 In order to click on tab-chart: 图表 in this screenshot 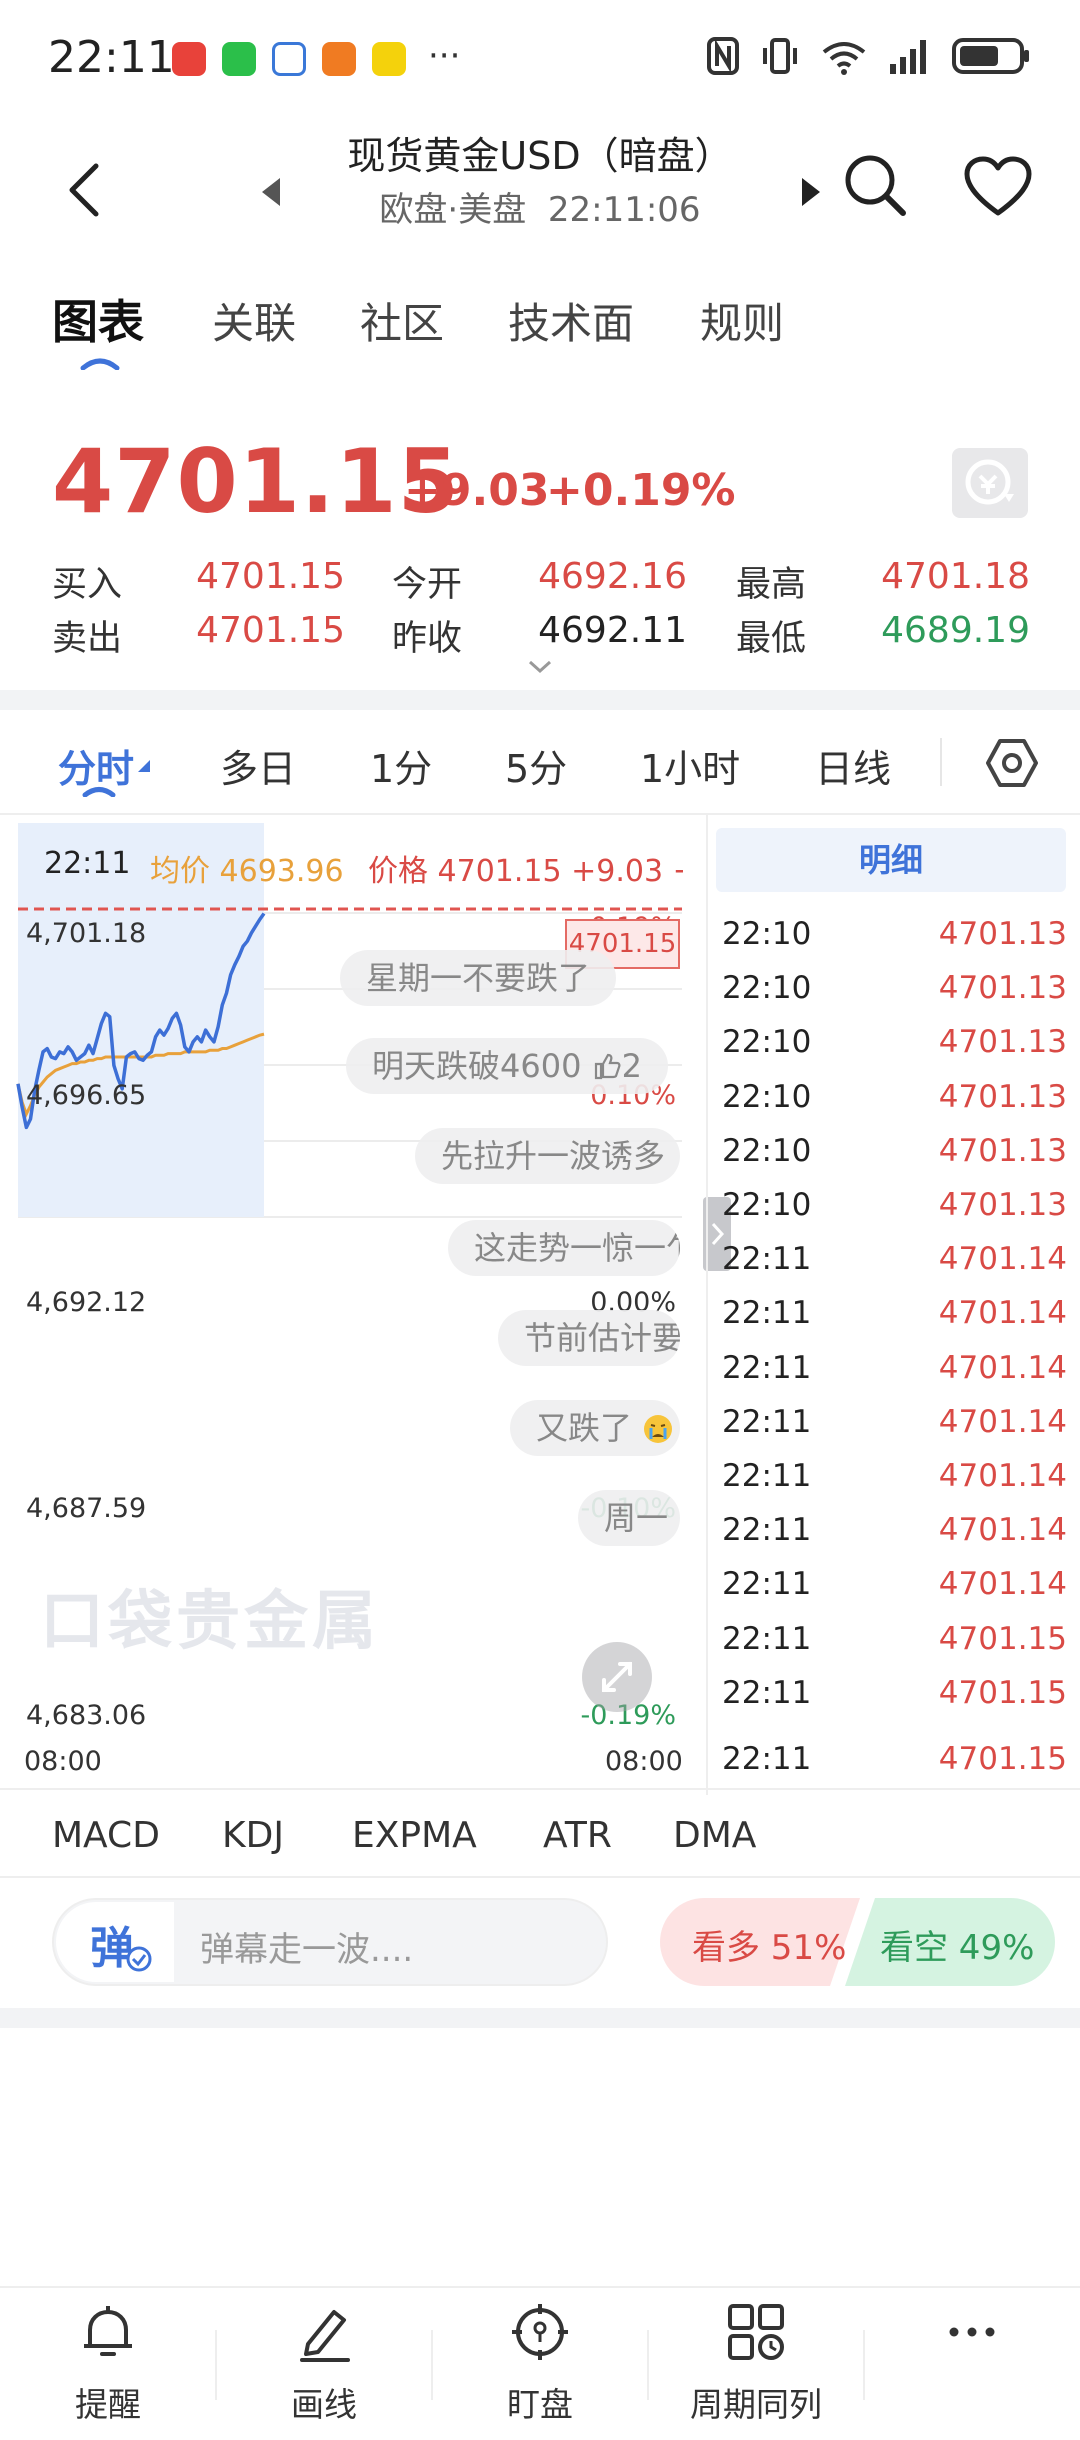, I will do `click(98, 319)`.